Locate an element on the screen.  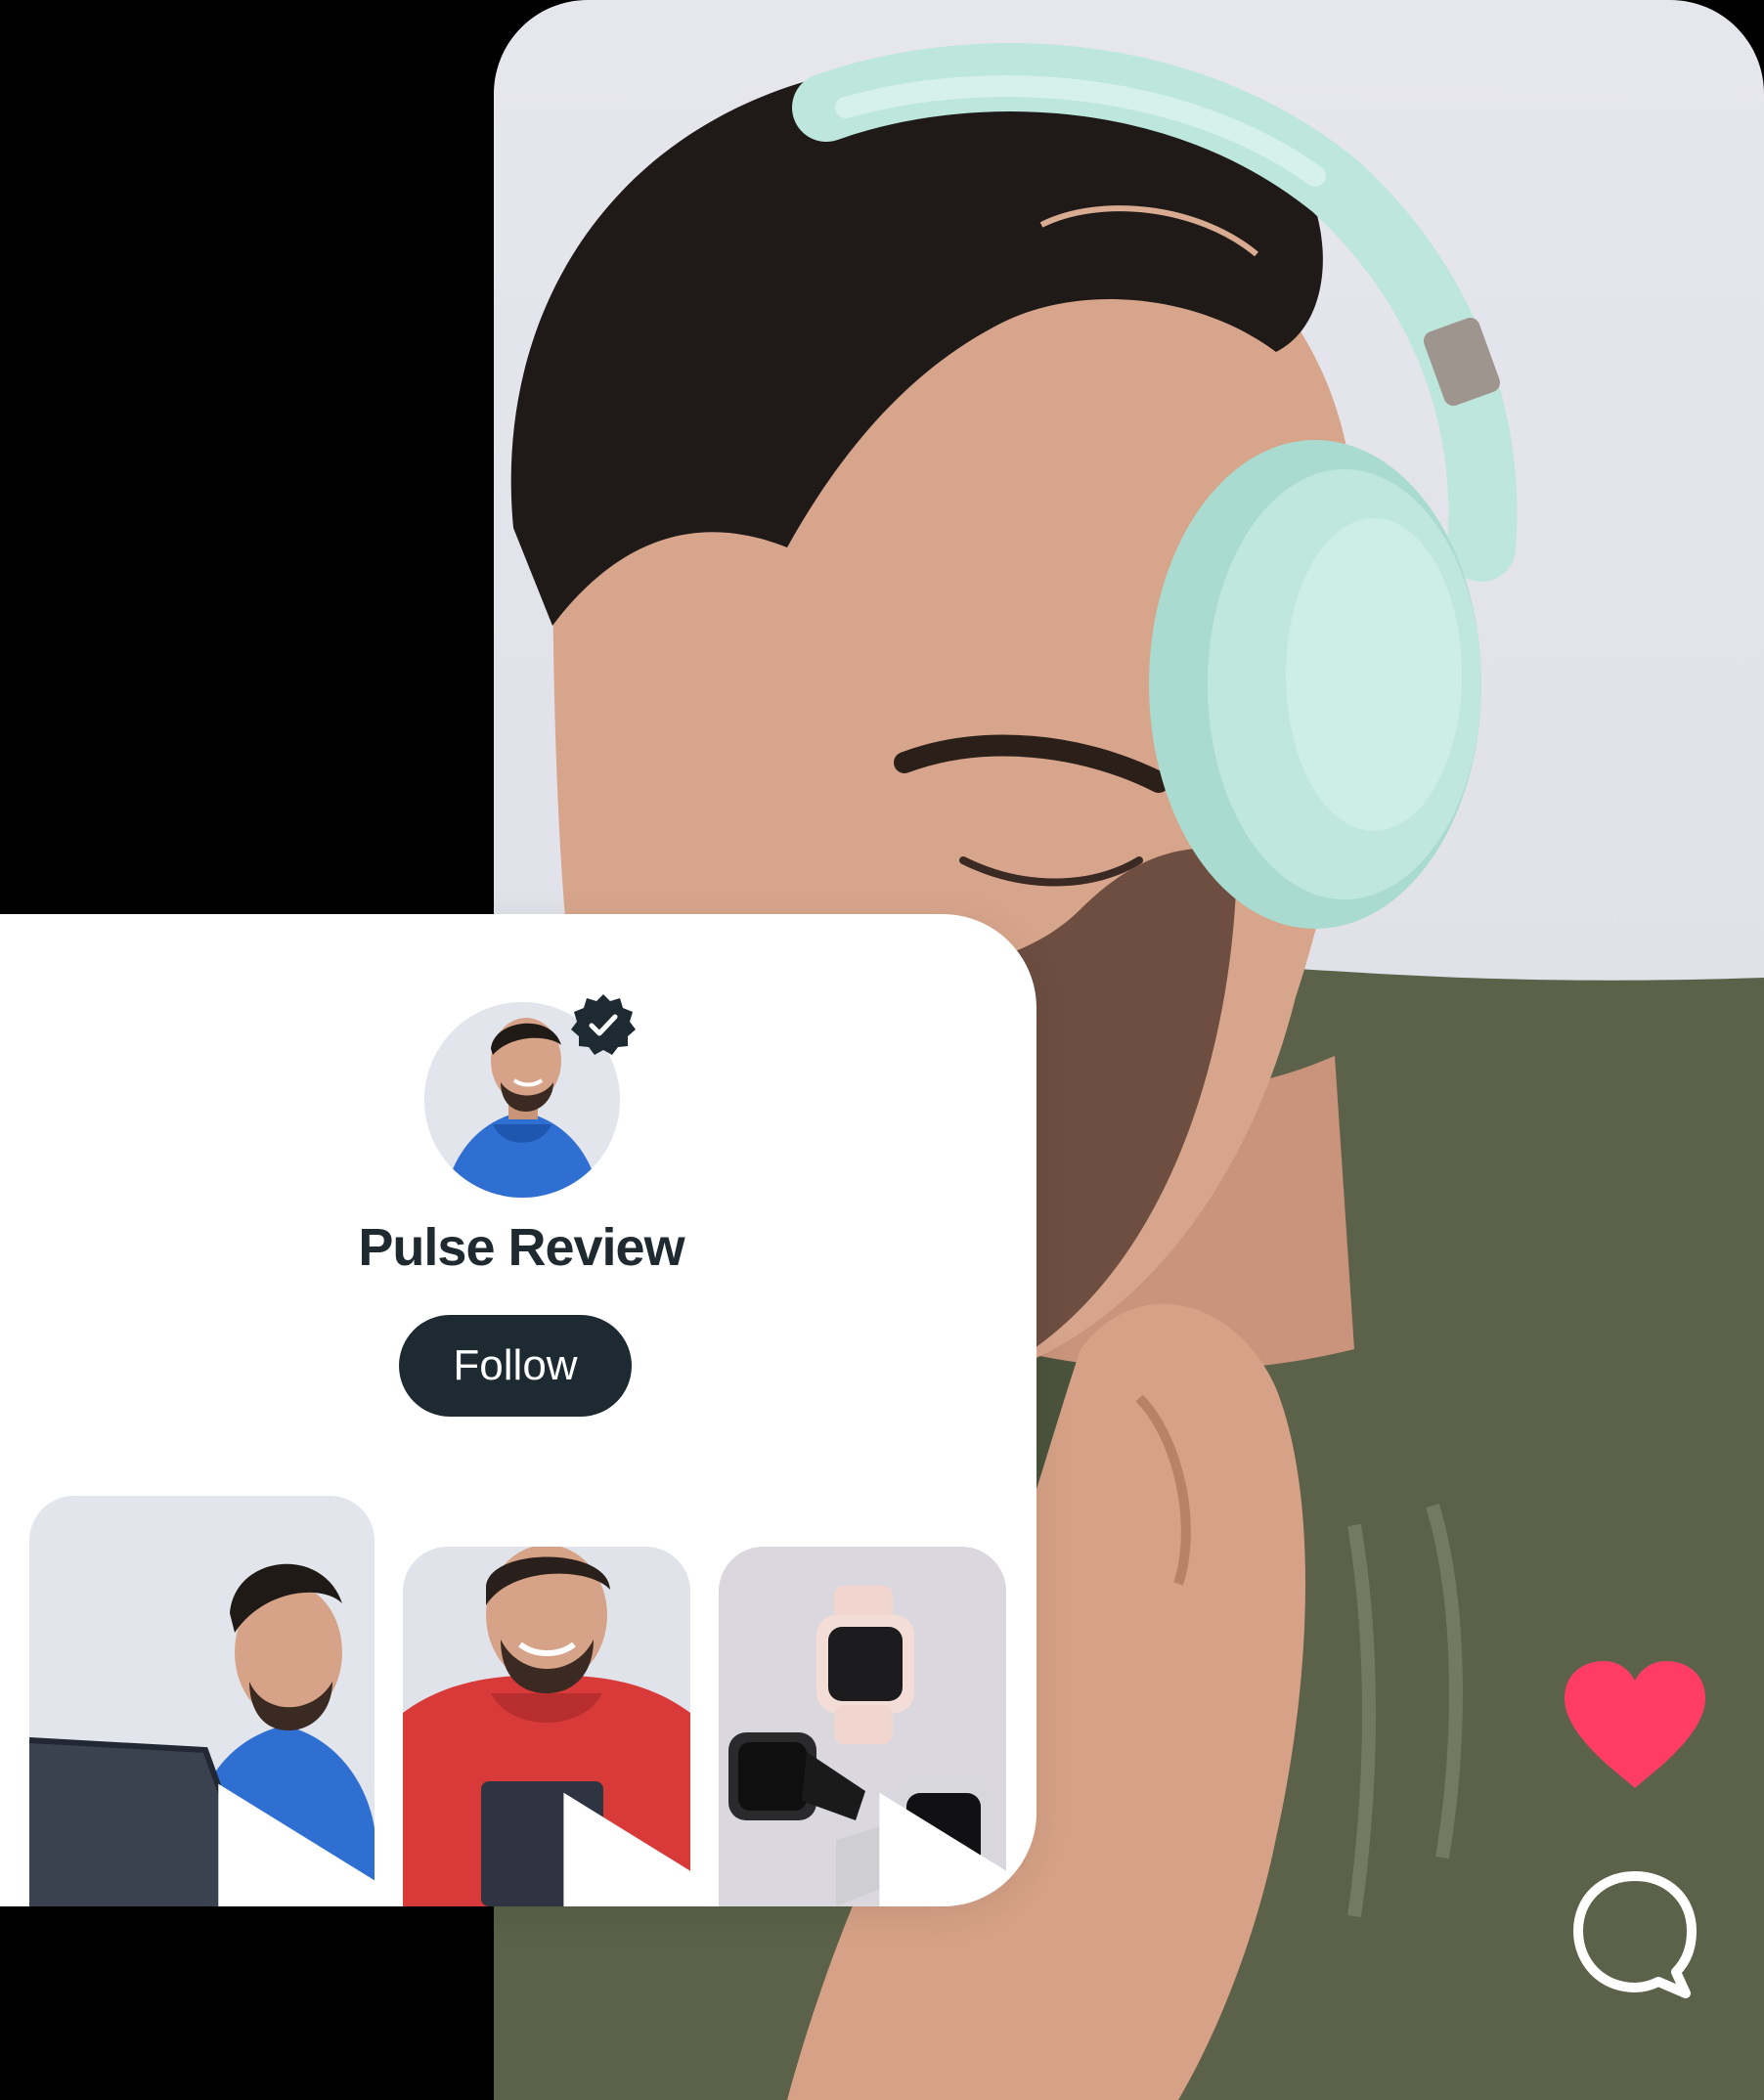
video-thumbnail-laptop is located at coordinates (202, 1701).